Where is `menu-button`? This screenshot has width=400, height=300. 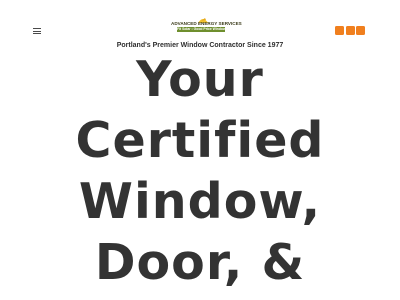 menu-button is located at coordinates (37, 31).